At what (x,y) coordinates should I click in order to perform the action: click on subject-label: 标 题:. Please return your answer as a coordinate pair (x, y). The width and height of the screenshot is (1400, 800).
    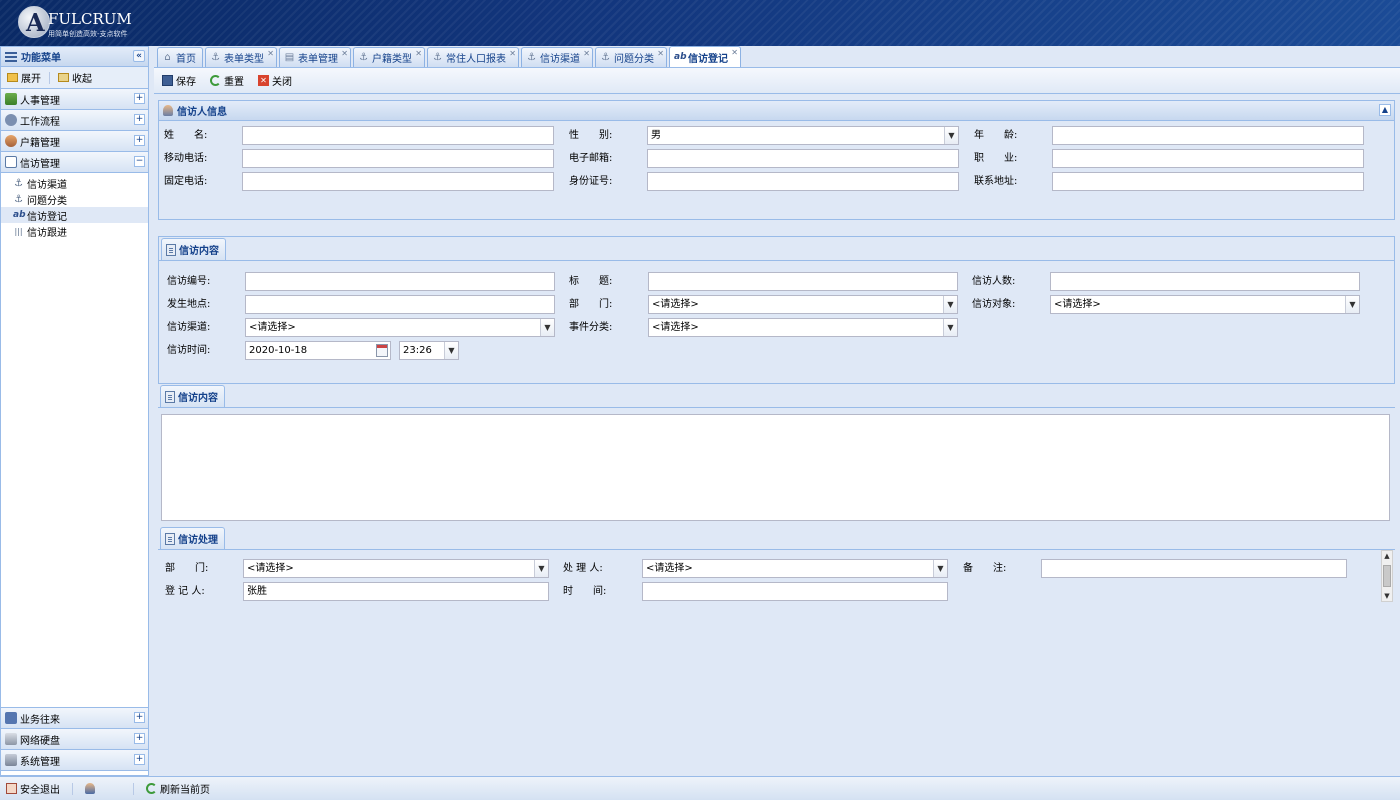
    Looking at the image, I should click on (591, 281).